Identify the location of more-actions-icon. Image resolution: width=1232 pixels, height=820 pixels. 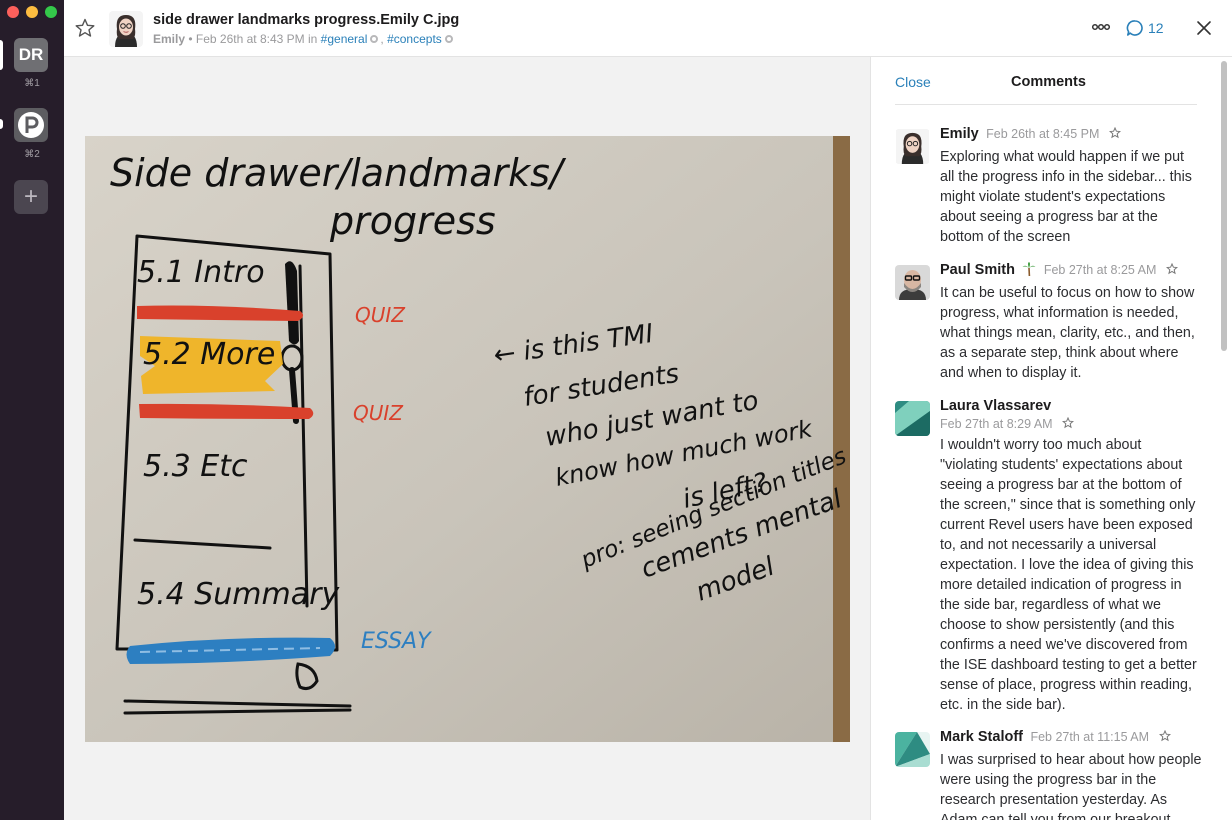
(1101, 27).